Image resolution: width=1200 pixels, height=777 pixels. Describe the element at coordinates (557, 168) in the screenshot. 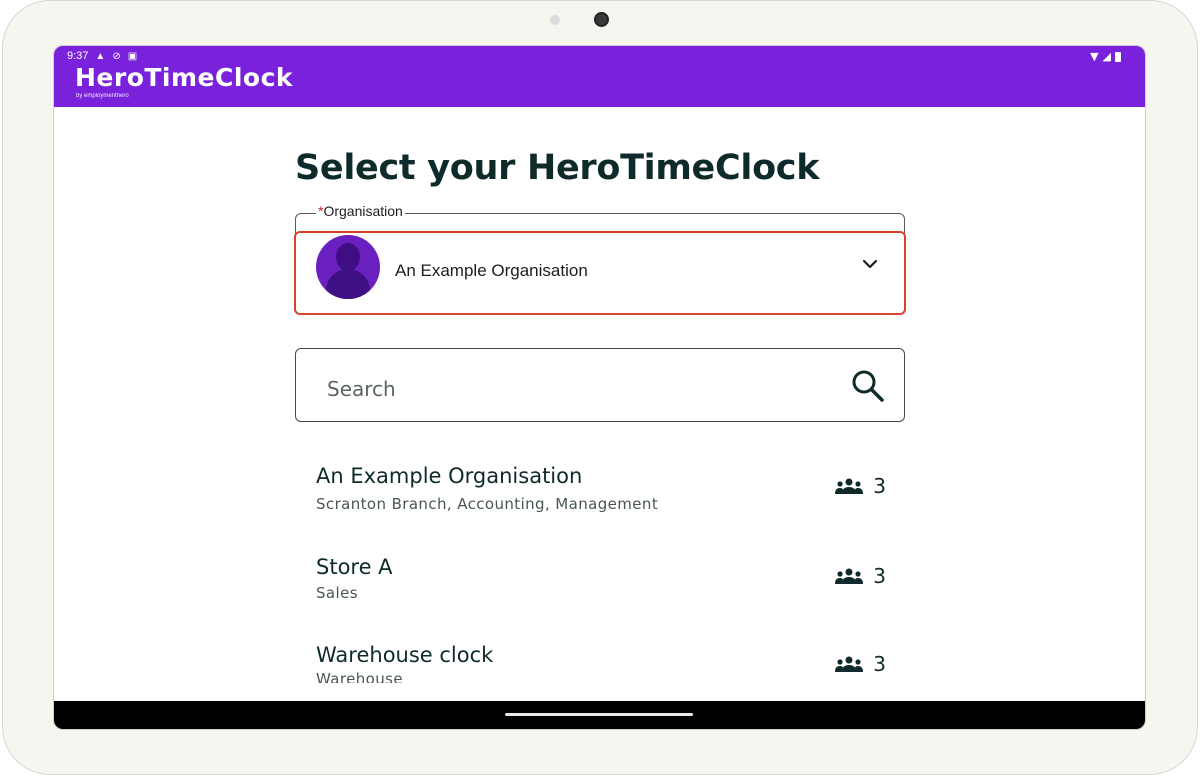

I see `page-title: Select your HeroTimeClock` at that location.